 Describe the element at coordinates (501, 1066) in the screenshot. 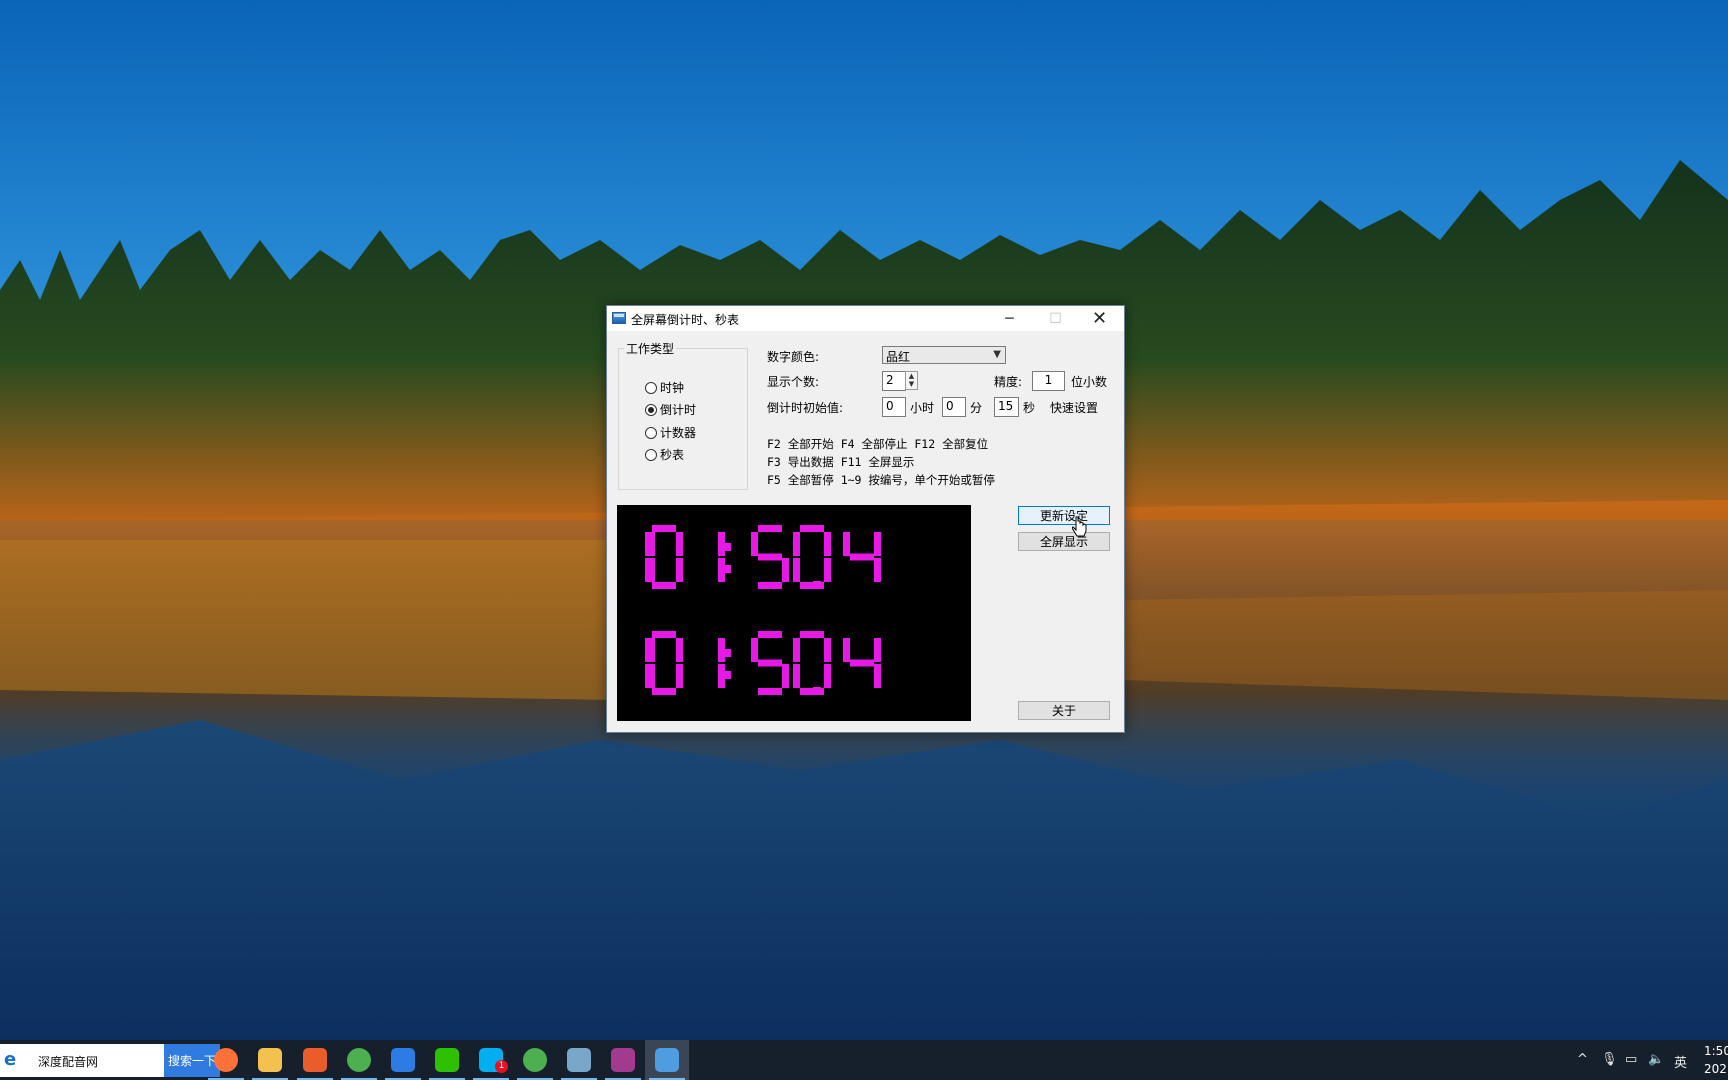

I see `notification-badge: 1` at that location.